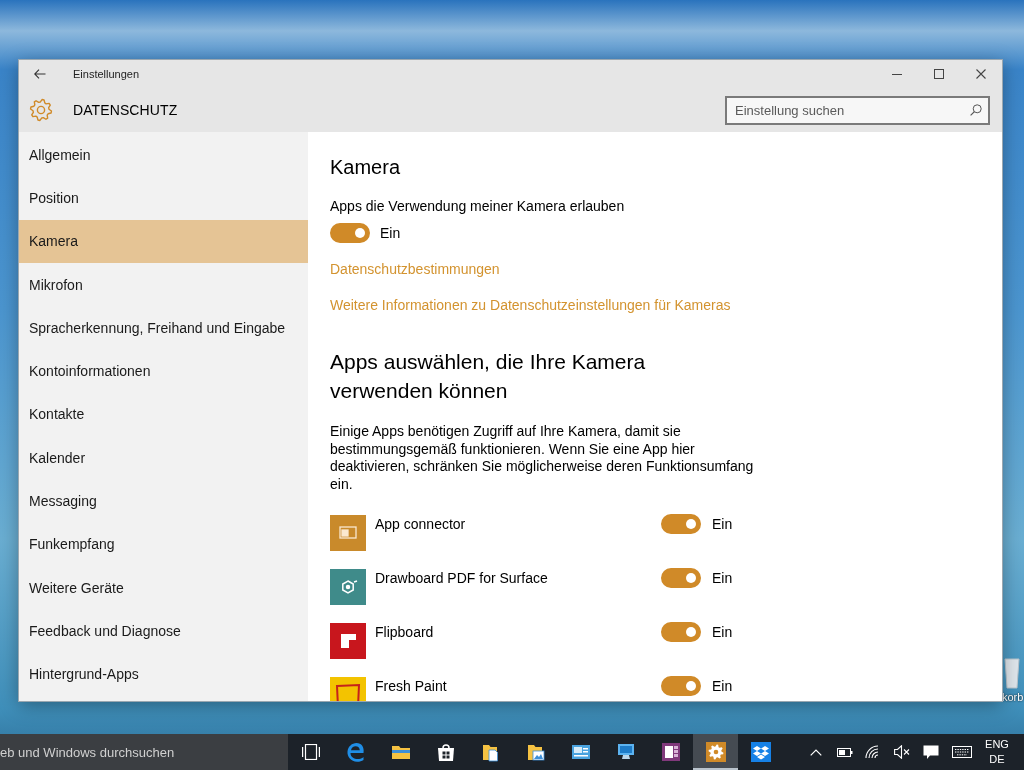 This screenshot has height=770, width=1024. What do you see at coordinates (670, 752) in the screenshot?
I see `notebook-icon` at bounding box center [670, 752].